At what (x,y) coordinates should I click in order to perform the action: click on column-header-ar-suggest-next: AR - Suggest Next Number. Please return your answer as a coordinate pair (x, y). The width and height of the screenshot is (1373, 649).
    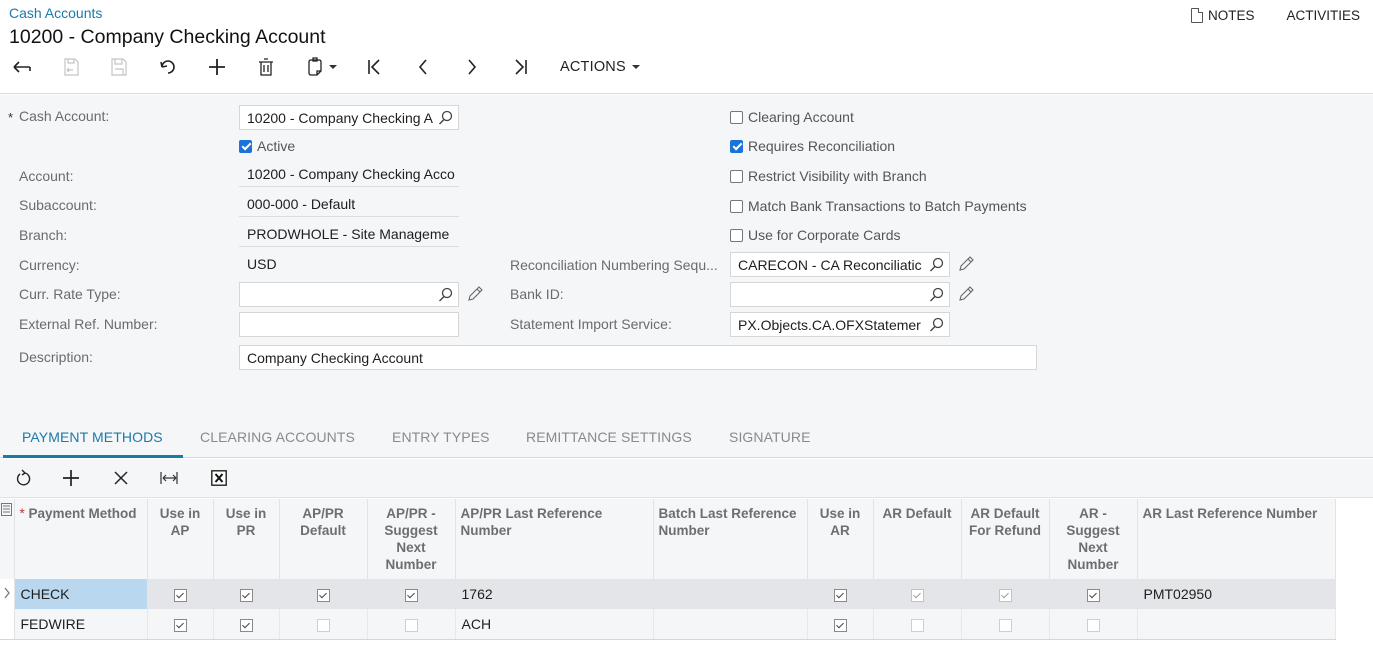
    Looking at the image, I should click on (1093, 539).